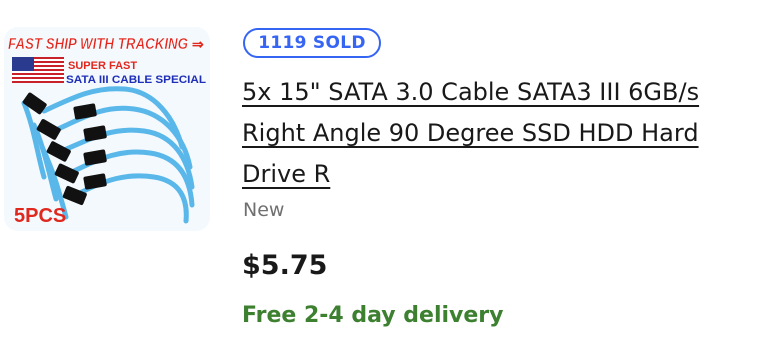  Describe the element at coordinates (312, 43) in the screenshot. I see `sold-count-badge: 1119 SOLD` at that location.